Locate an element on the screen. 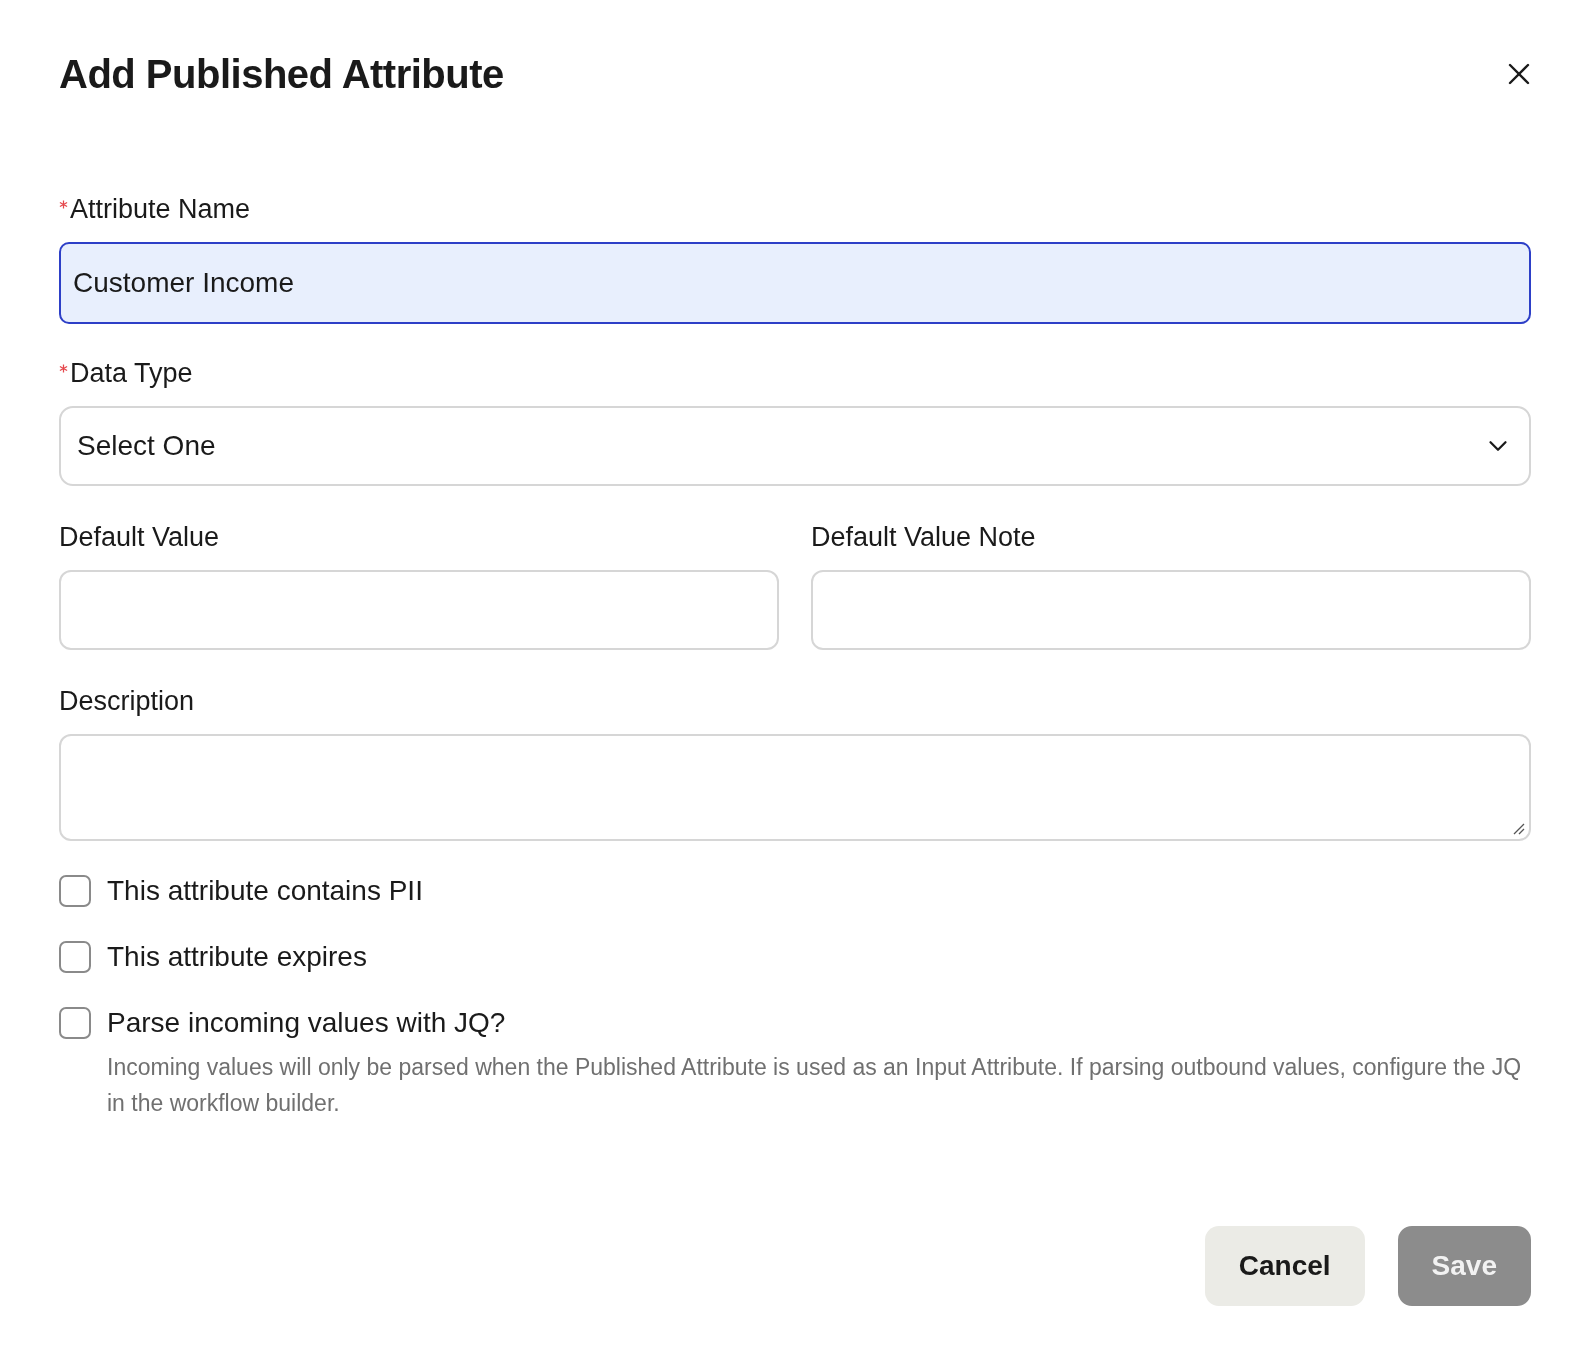  field-label: Default Value is located at coordinates (139, 537).